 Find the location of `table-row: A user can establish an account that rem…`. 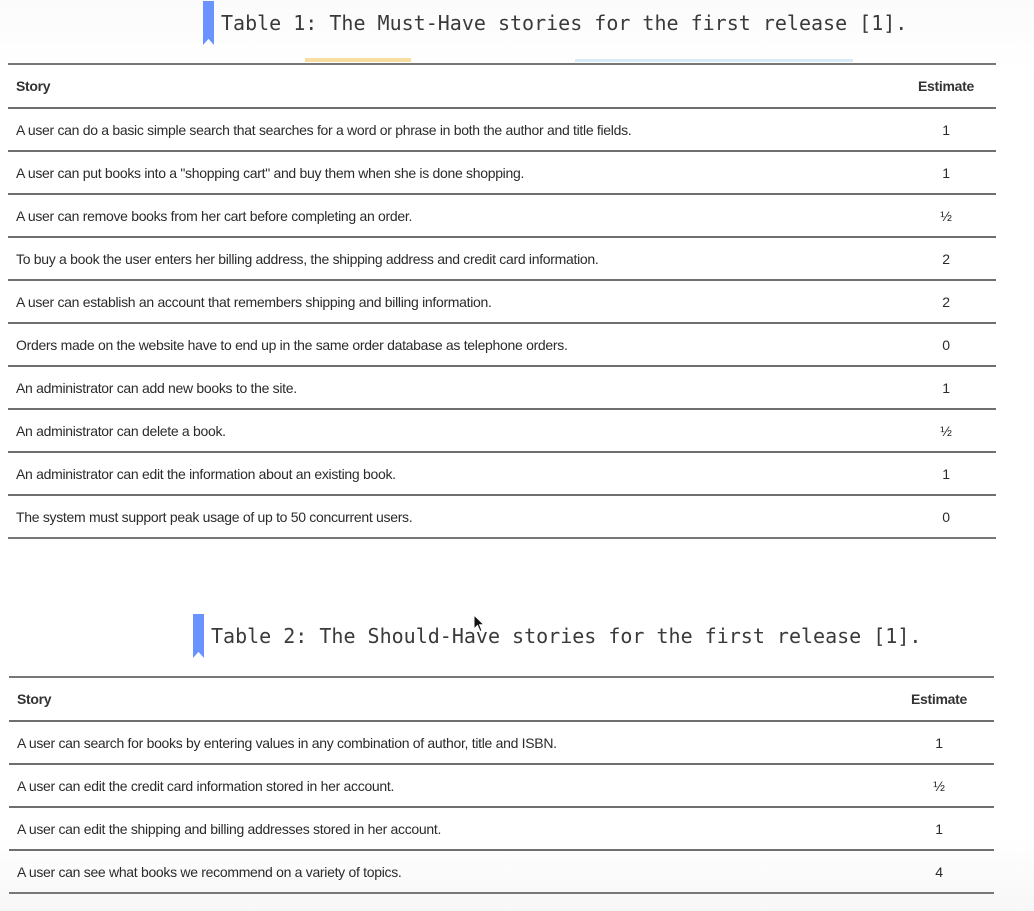

table-row: A user can establish an account that rem… is located at coordinates (502, 302).